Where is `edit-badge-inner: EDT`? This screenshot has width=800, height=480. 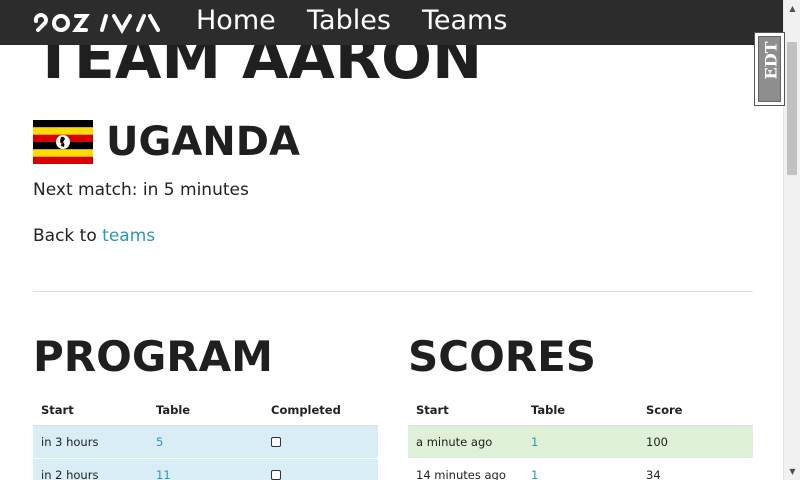
edit-badge-inner: EDT is located at coordinates (769, 69).